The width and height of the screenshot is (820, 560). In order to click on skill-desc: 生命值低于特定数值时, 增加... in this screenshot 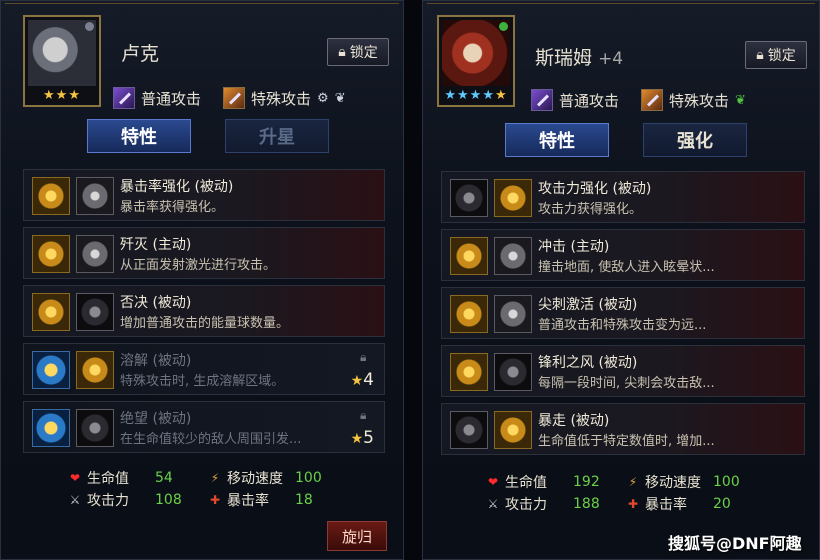, I will do `click(626, 441)`.